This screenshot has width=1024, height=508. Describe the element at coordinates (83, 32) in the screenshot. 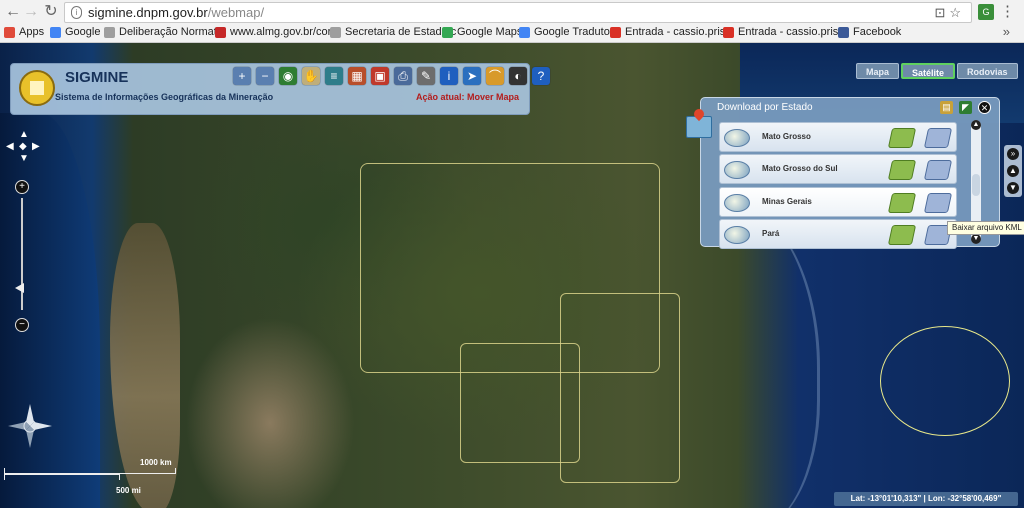

I see `bookmark-label: Google` at that location.